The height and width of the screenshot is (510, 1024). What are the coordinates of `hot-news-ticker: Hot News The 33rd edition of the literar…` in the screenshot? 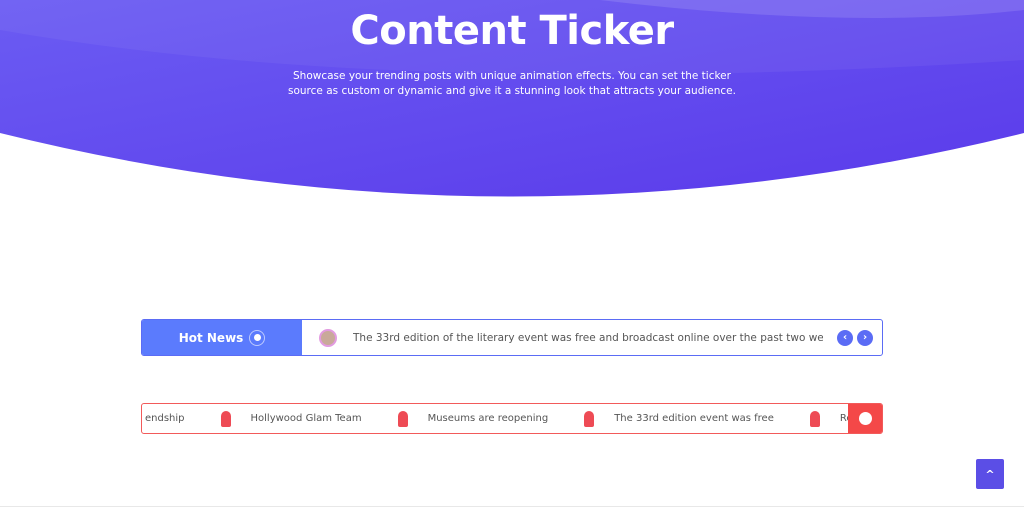 It's located at (512, 337).